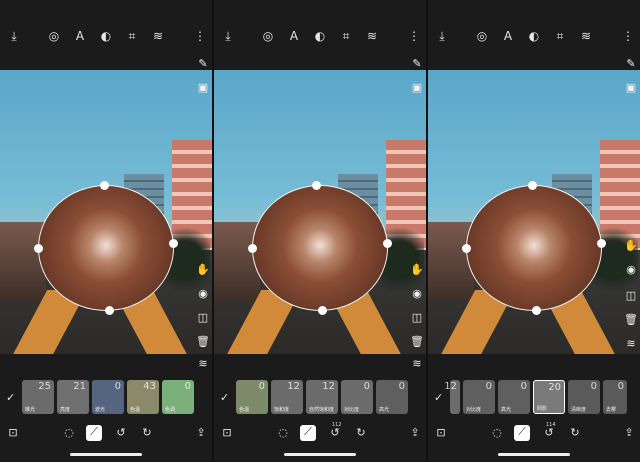  I want to click on adjust-chip: 0 清晰度, so click(584, 397).